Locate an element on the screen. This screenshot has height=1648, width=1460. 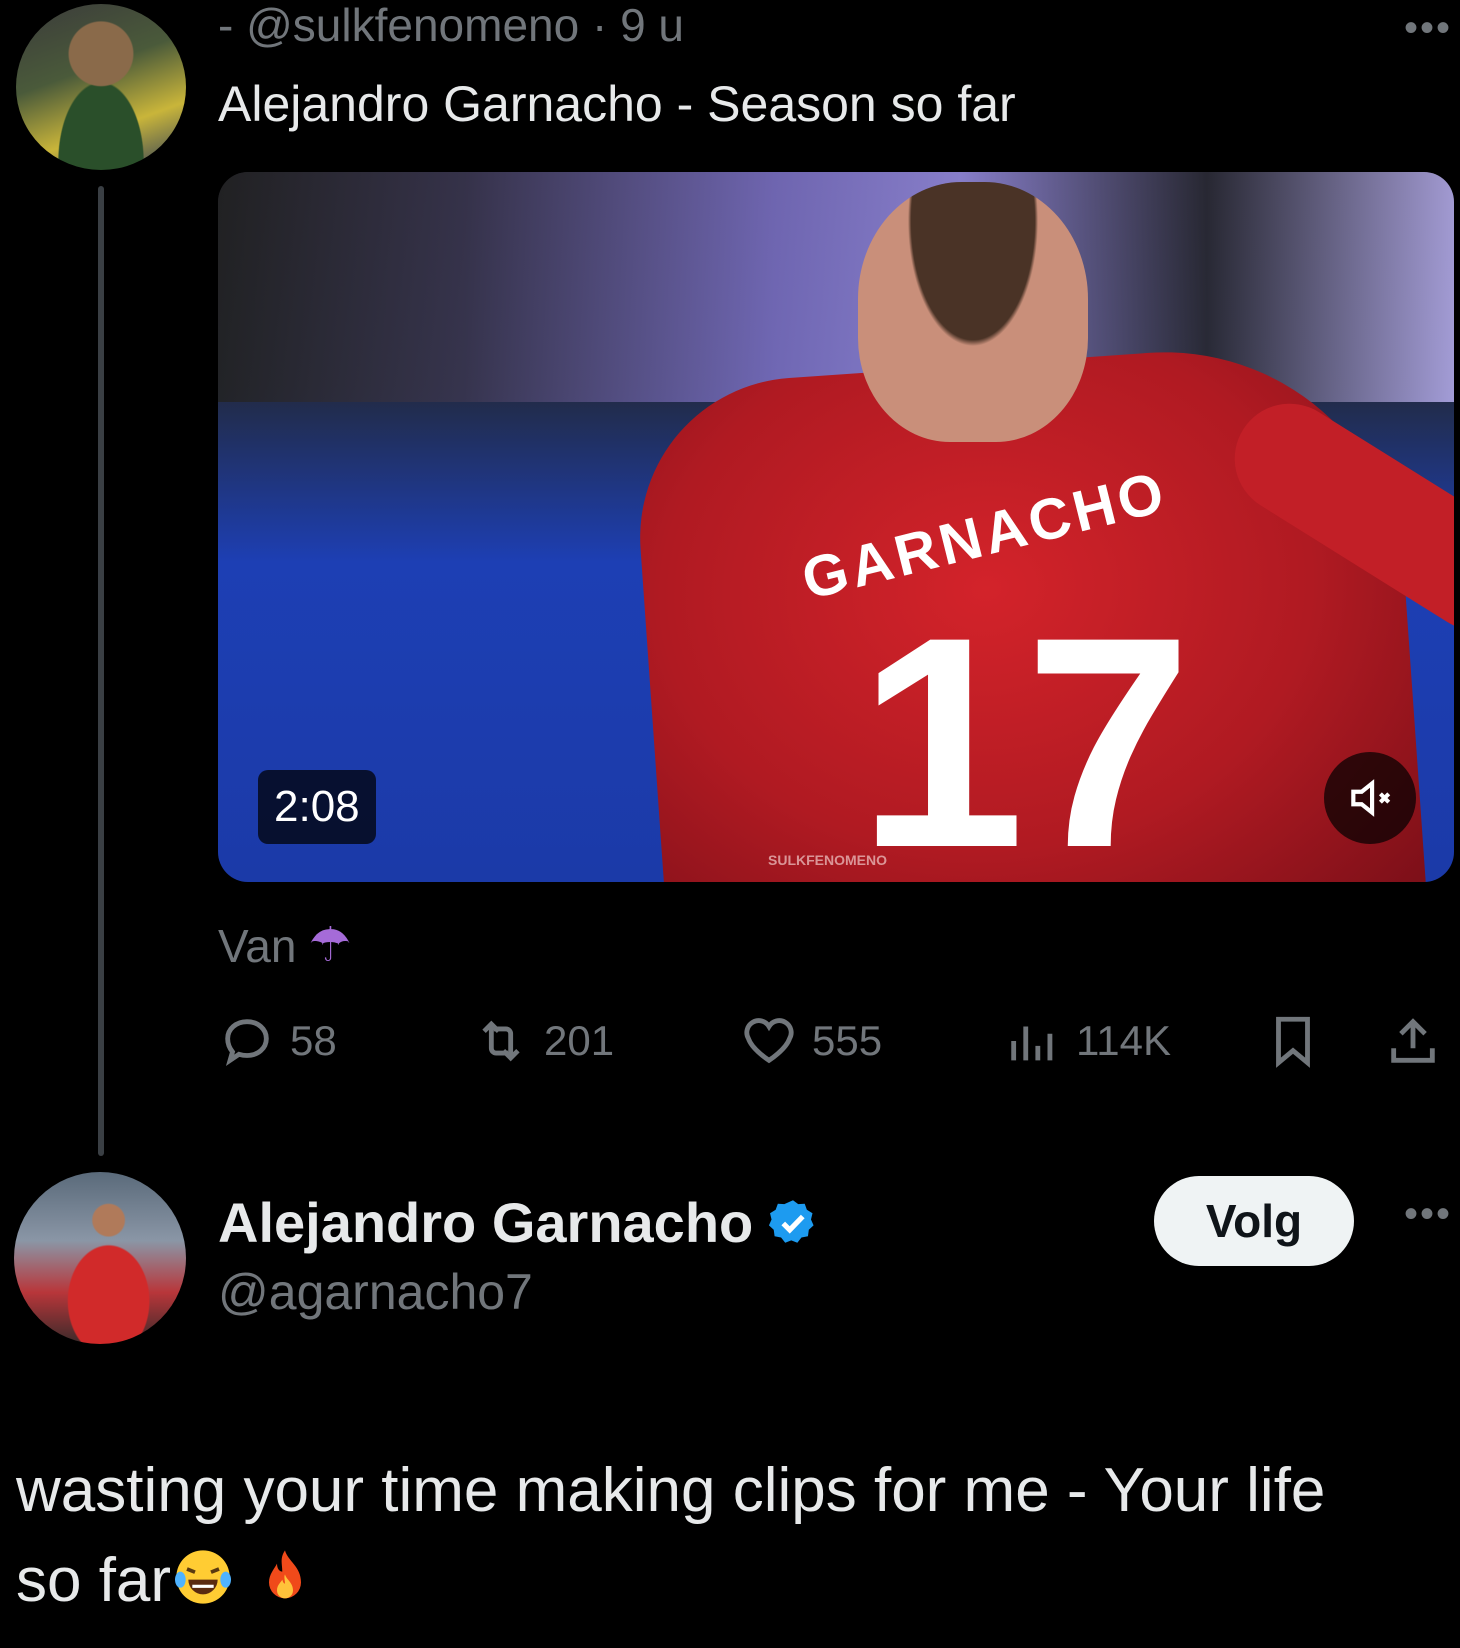
video-watermark: SULKFENOMENO is located at coordinates (827, 860).